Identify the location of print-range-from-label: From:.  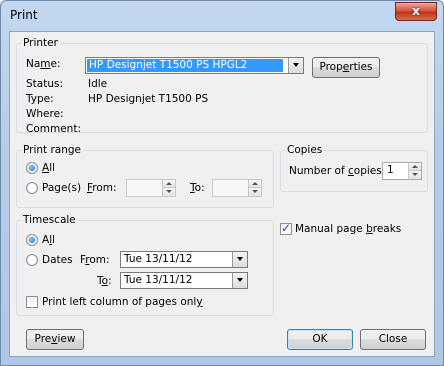
(102, 188).